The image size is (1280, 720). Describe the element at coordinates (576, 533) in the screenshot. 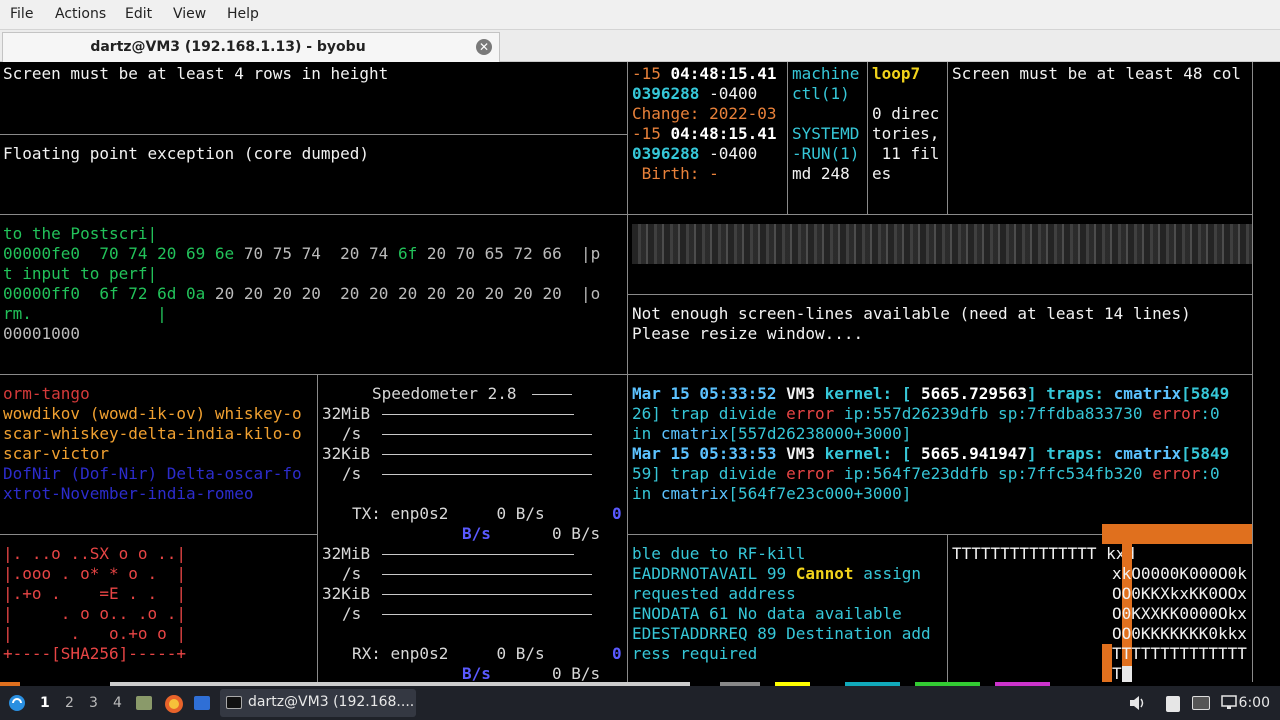

I see `tx-rate: 0 B/s` at that location.